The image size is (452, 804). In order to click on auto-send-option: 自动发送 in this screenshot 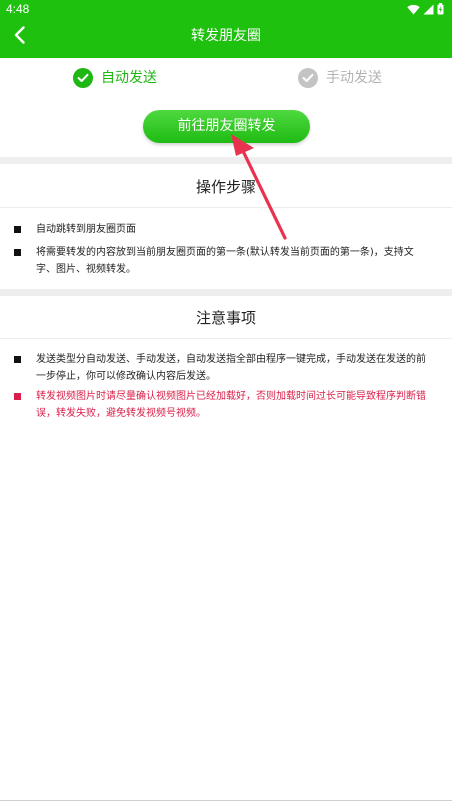, I will do `click(115, 78)`.